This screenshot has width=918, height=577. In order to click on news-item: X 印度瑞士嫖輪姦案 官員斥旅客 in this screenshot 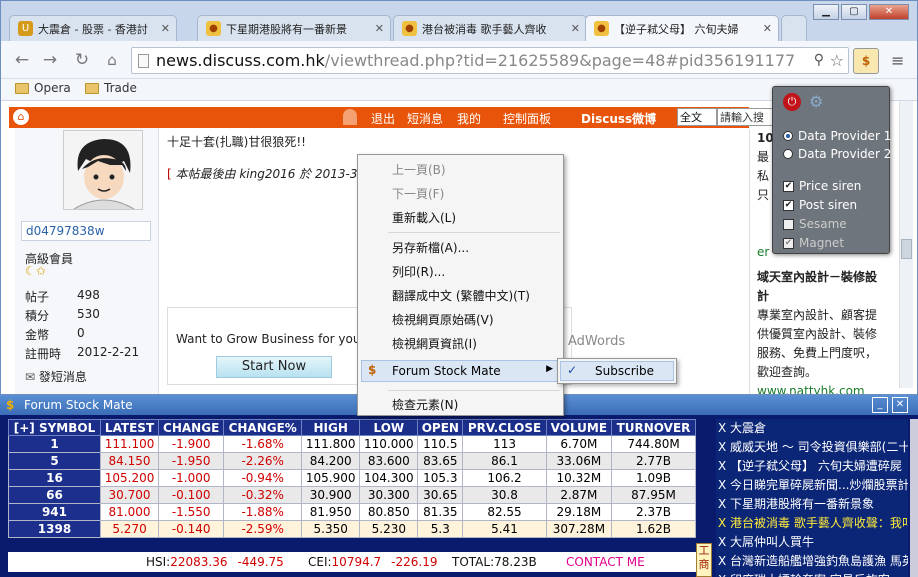, I will do `click(812, 574)`.